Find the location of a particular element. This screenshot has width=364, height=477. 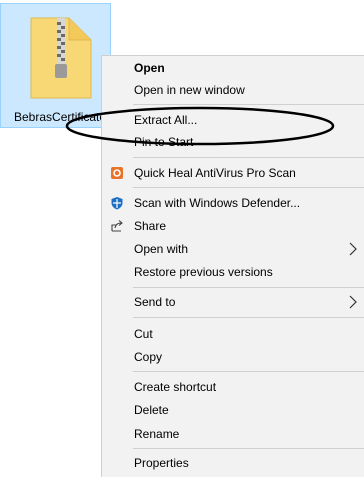

menu-item-quick-heal: Quick Heal AntiVirus Pro Scan is located at coordinates (233, 173).